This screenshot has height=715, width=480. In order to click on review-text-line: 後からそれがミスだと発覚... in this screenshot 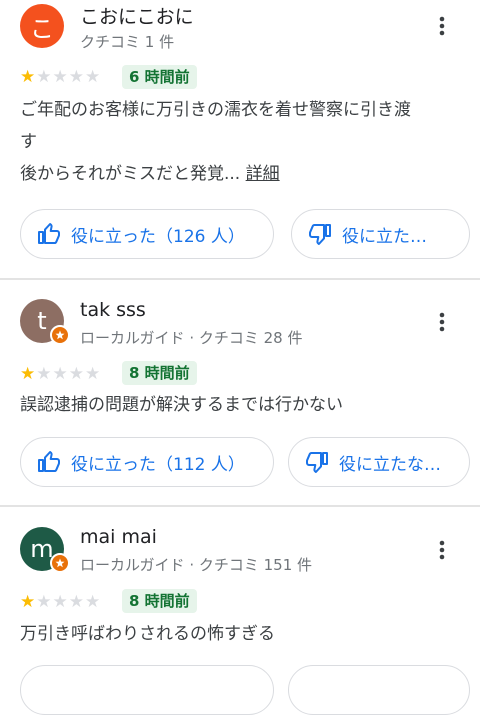, I will do `click(130, 174)`.